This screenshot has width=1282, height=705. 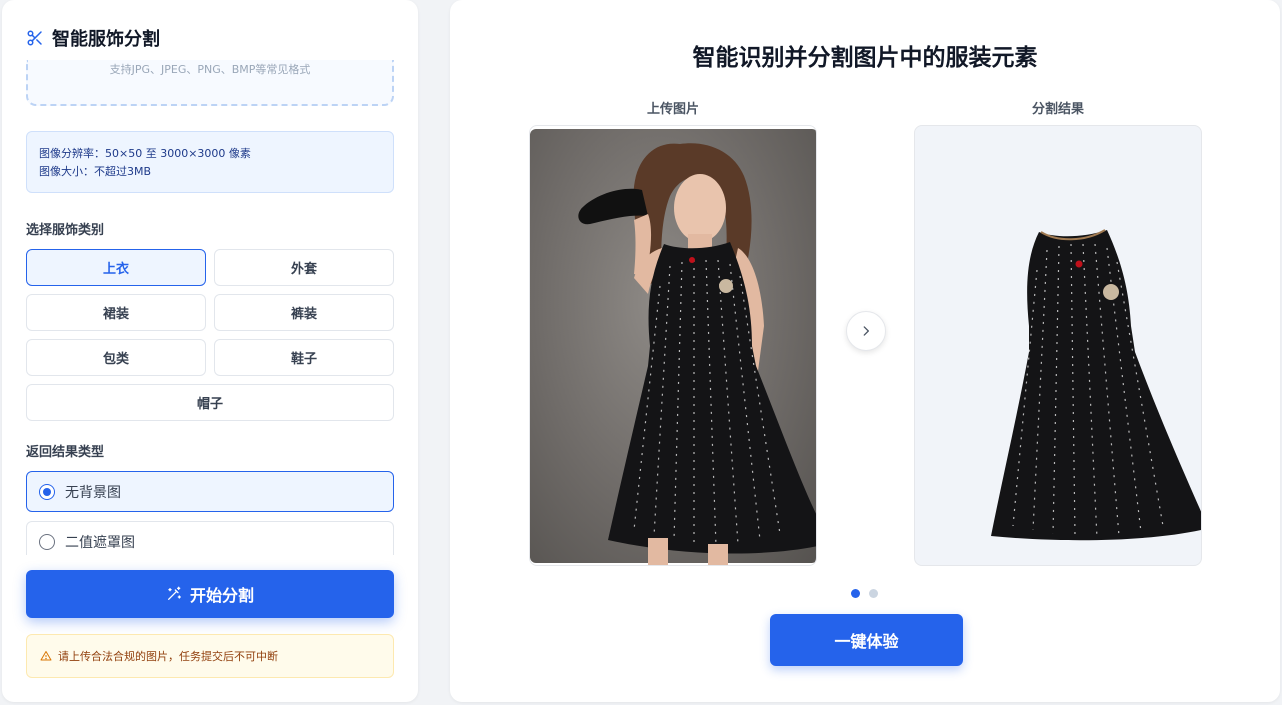 I want to click on chevron-right-icon, so click(x=866, y=331).